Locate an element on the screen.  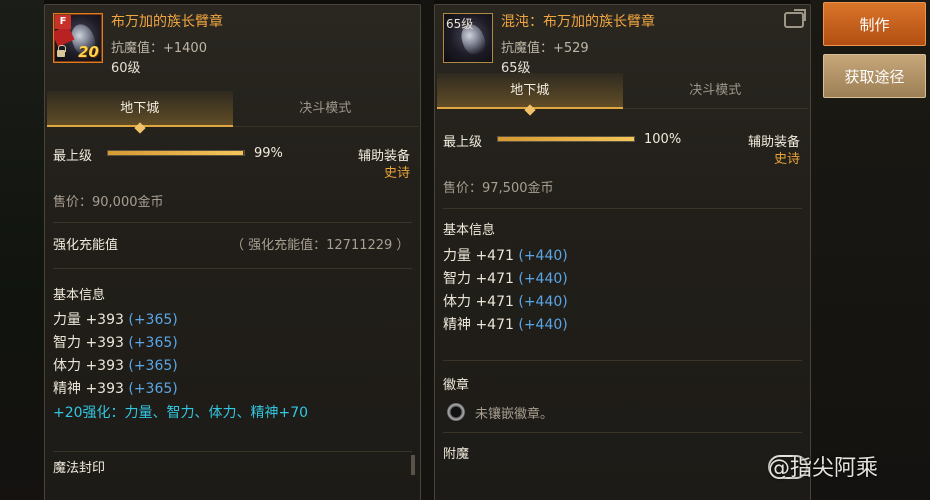
enhance-label: 强化充能值 is located at coordinates (86, 245).